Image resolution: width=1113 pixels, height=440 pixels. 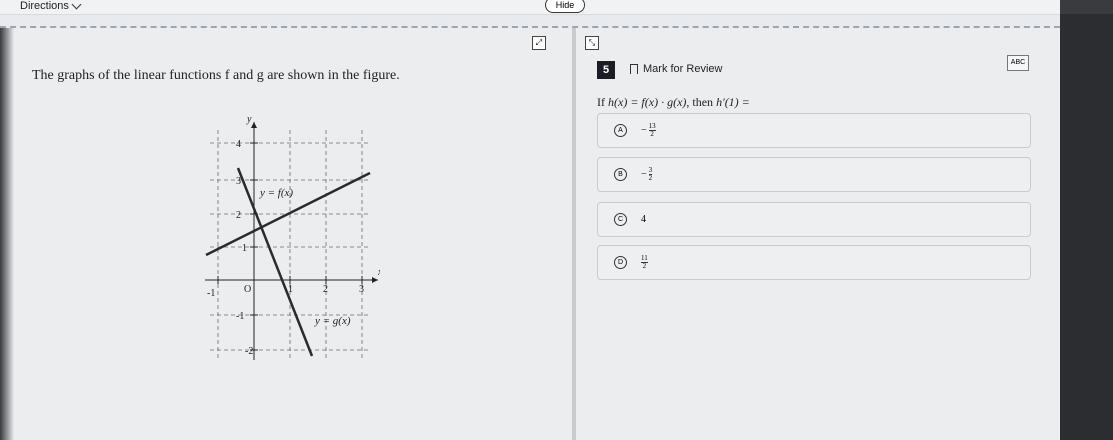 What do you see at coordinates (620, 130) in the screenshot?
I see `choice-letter: A` at bounding box center [620, 130].